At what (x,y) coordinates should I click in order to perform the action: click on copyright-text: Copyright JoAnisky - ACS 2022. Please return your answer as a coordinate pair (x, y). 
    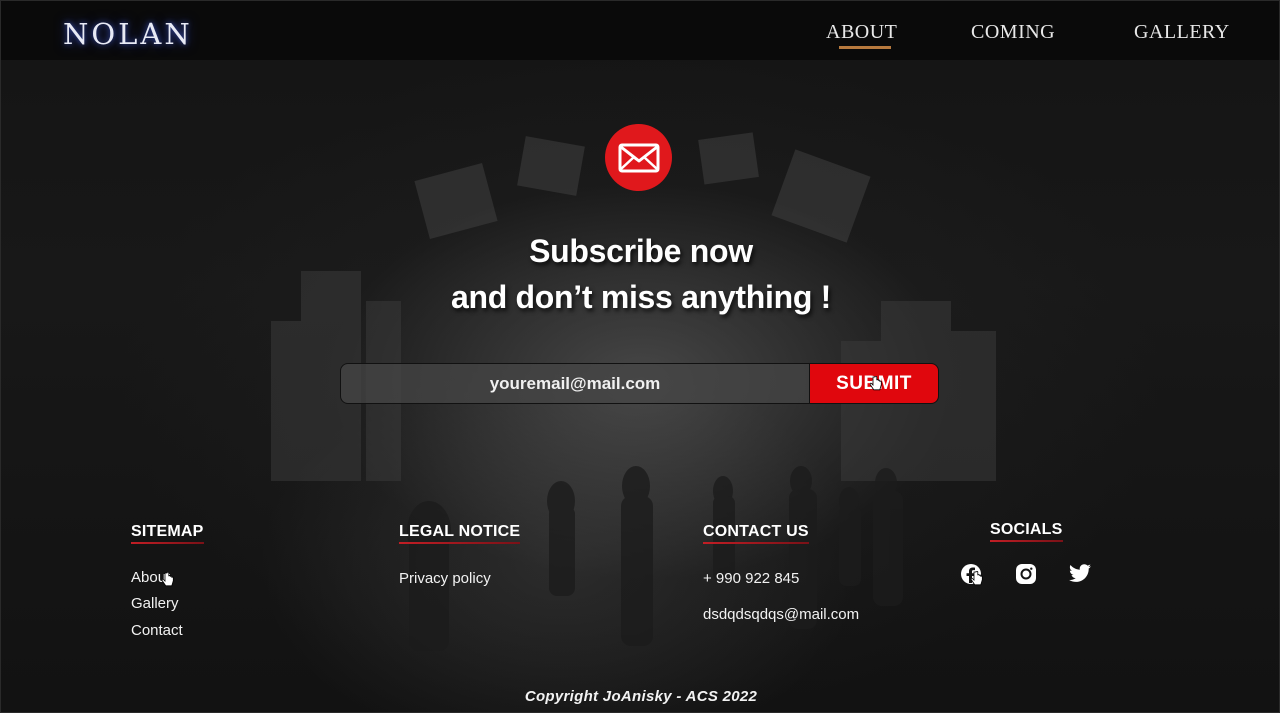
    Looking at the image, I should click on (641, 696).